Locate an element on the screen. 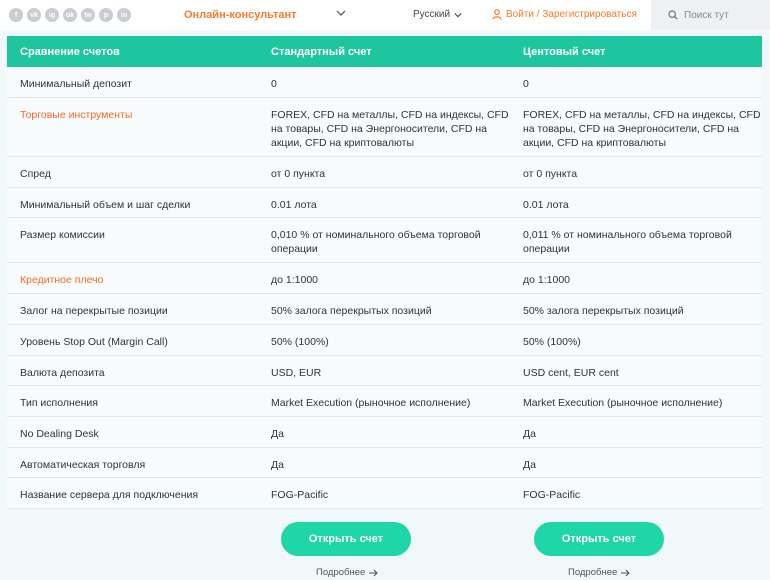 Image resolution: width=770 pixels, height=580 pixels. search-input is located at coordinates (724, 15).